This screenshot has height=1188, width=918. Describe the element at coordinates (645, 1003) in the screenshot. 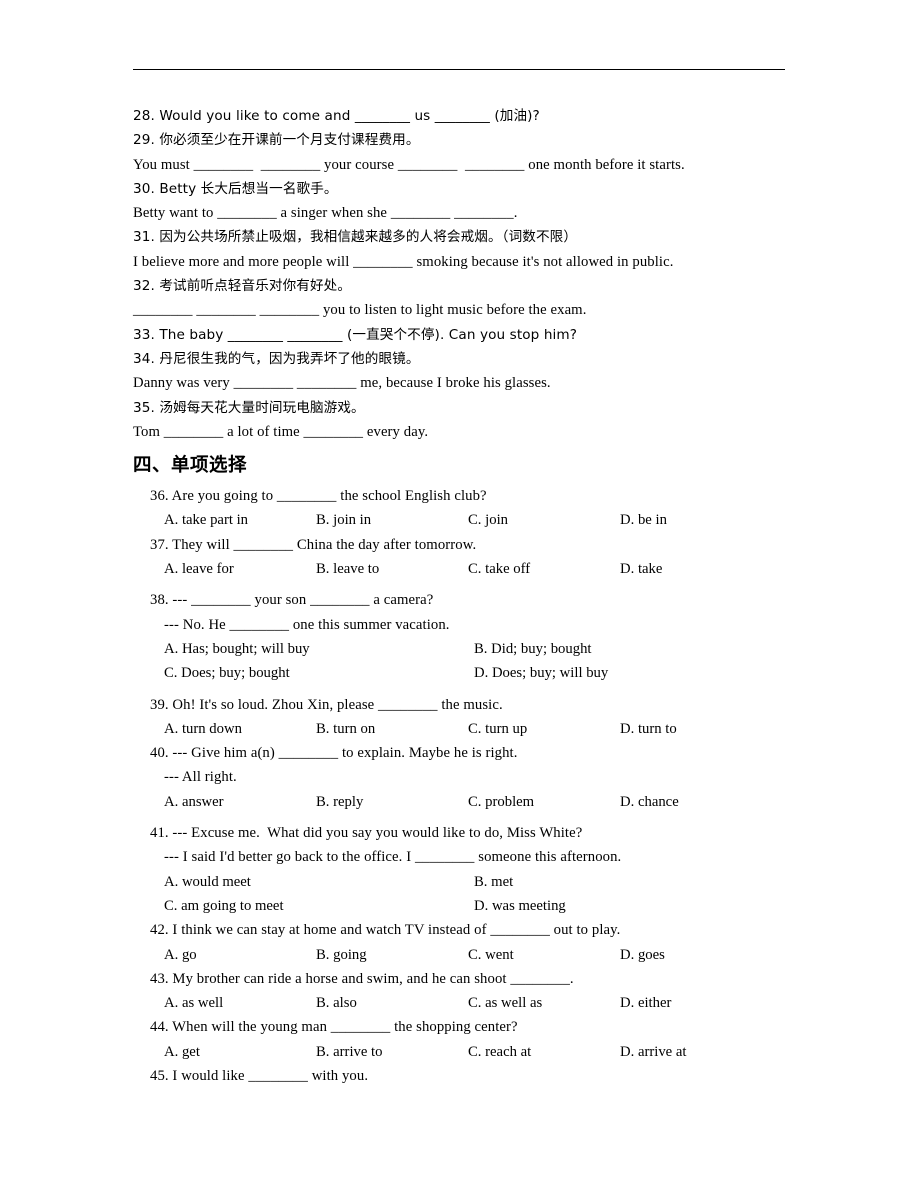

I see `option-choice: D. either` at that location.